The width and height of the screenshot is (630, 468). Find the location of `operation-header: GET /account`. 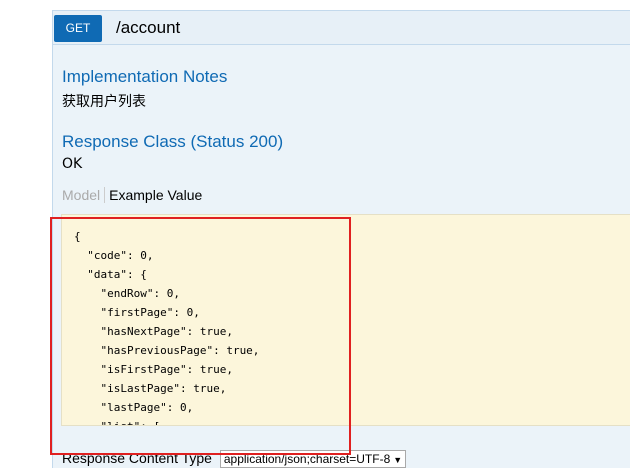

operation-header: GET /account is located at coordinates (341, 28).